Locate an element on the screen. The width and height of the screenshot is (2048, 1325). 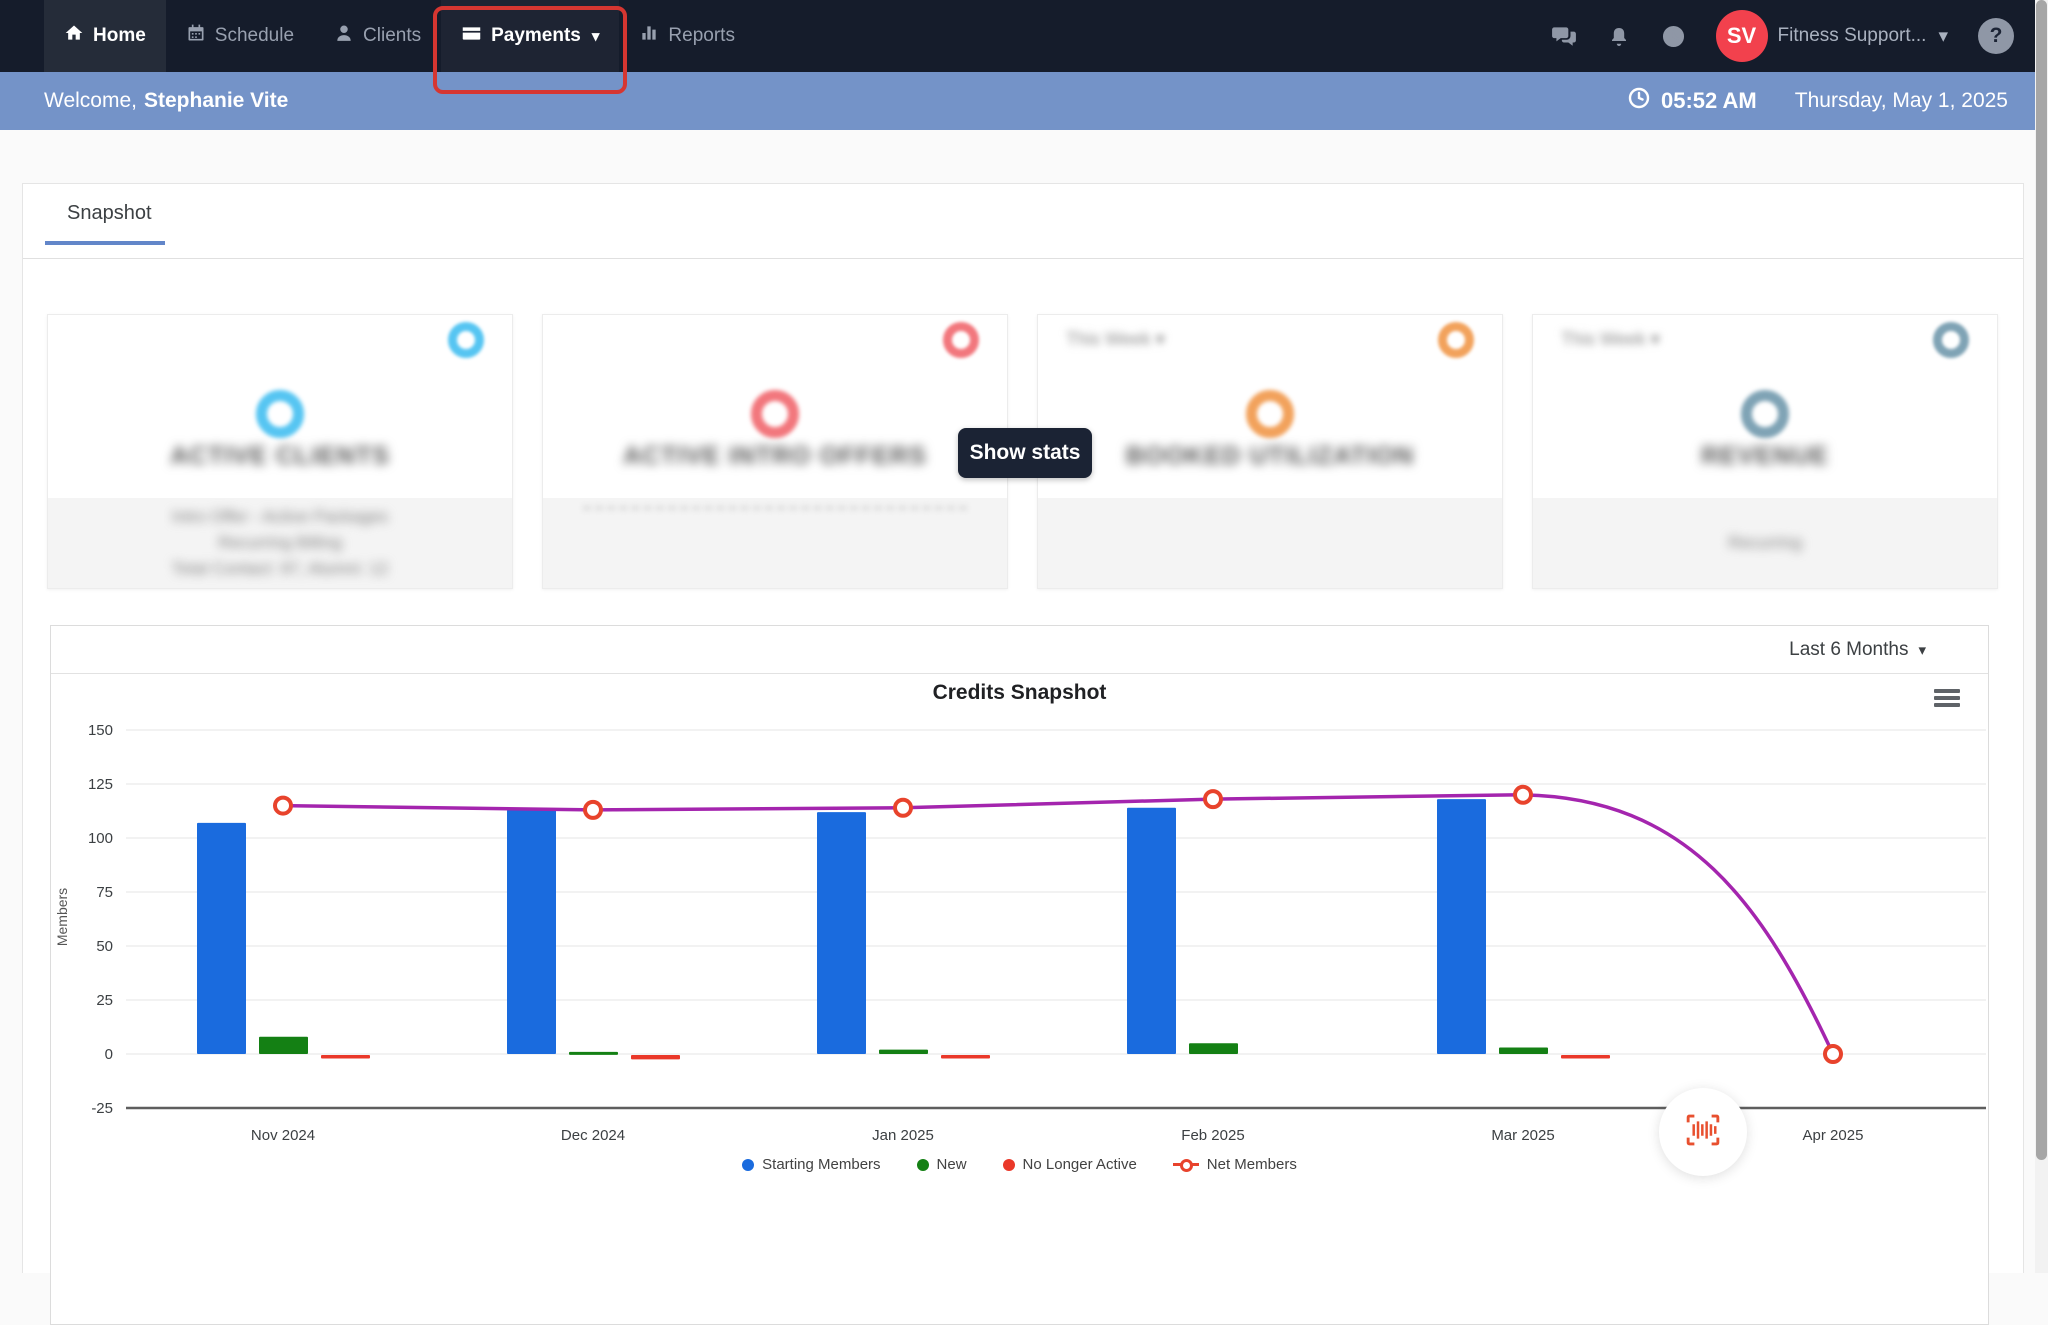
nav-label: Schedule is located at coordinates (254, 35).